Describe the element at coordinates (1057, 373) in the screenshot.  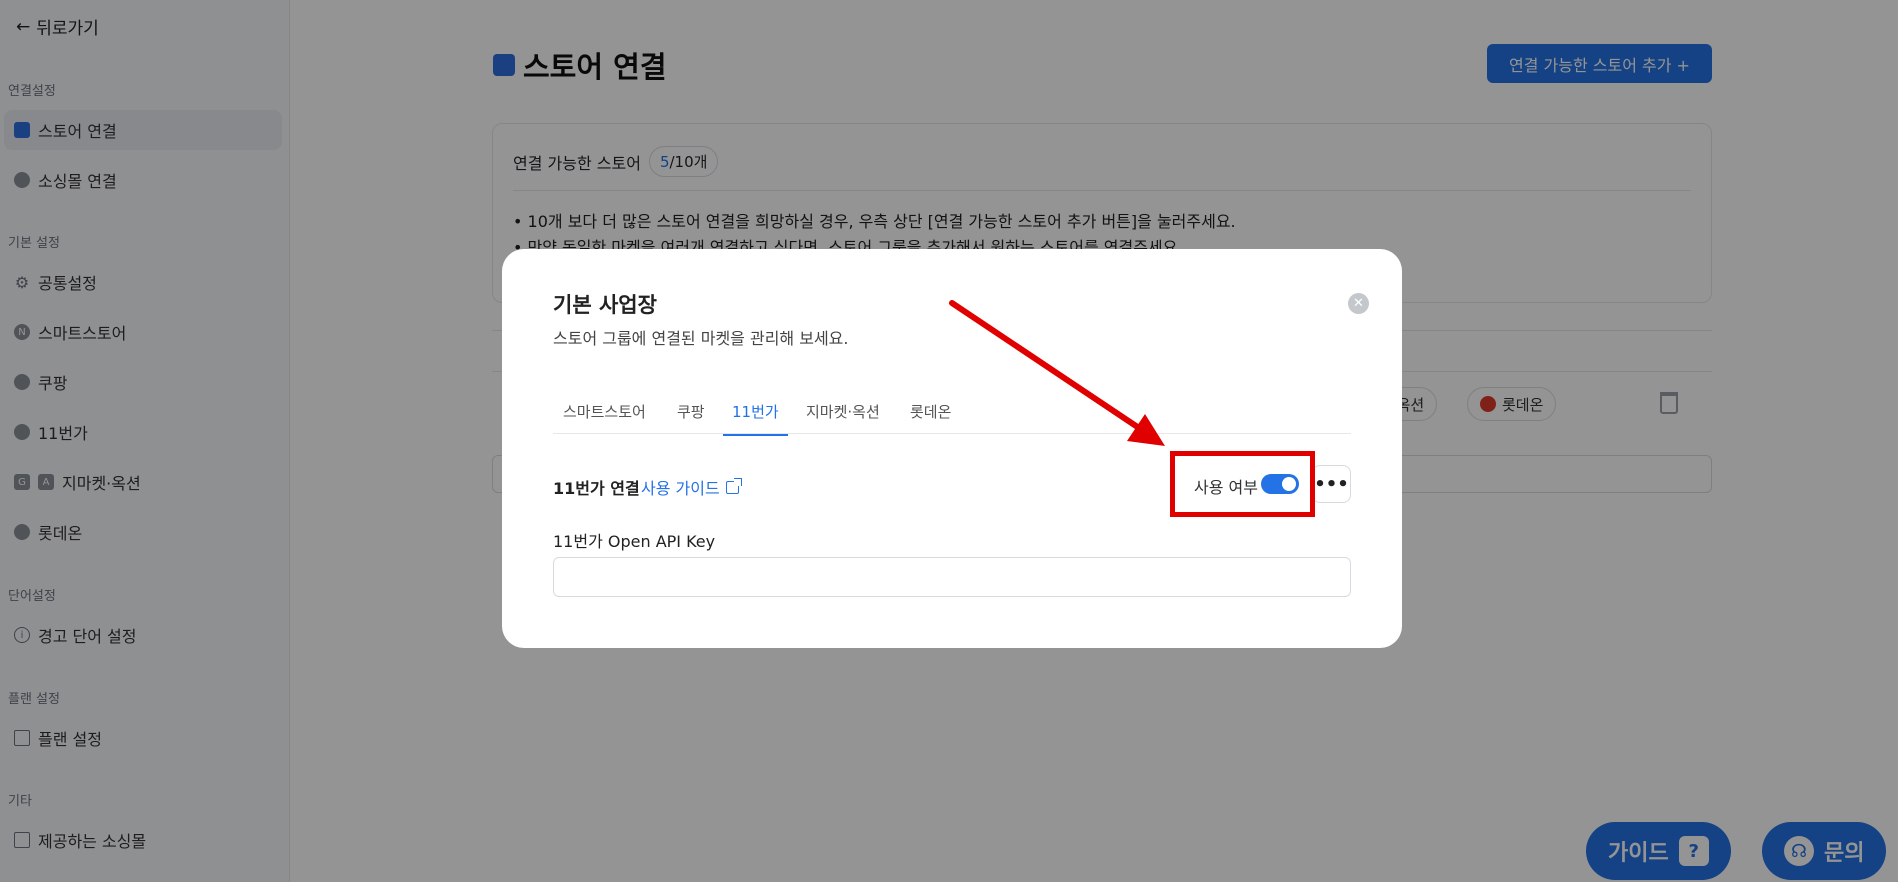
I see `annotation-arrow` at that location.